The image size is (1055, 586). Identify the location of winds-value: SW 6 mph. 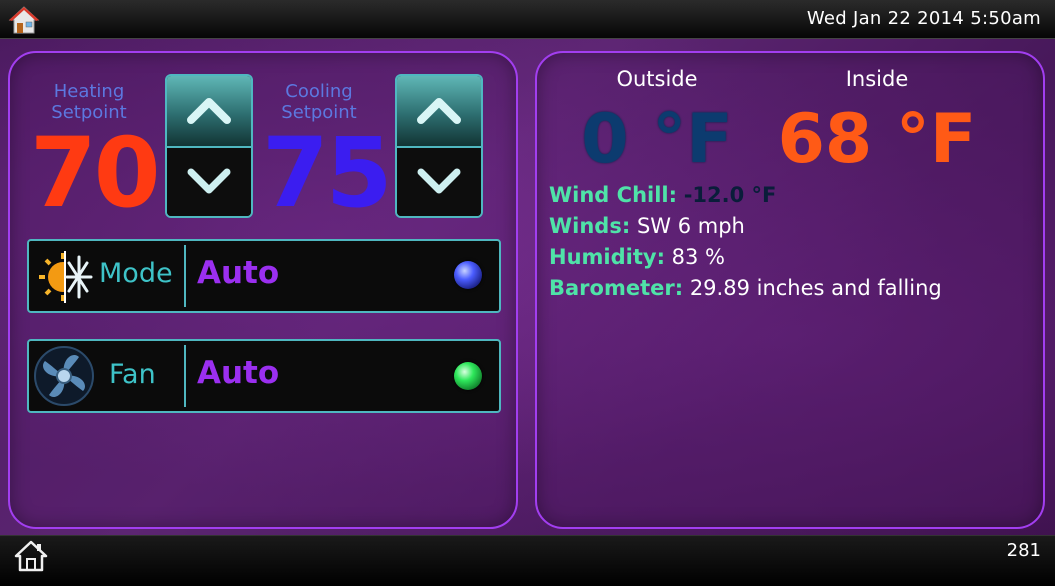
(690, 226).